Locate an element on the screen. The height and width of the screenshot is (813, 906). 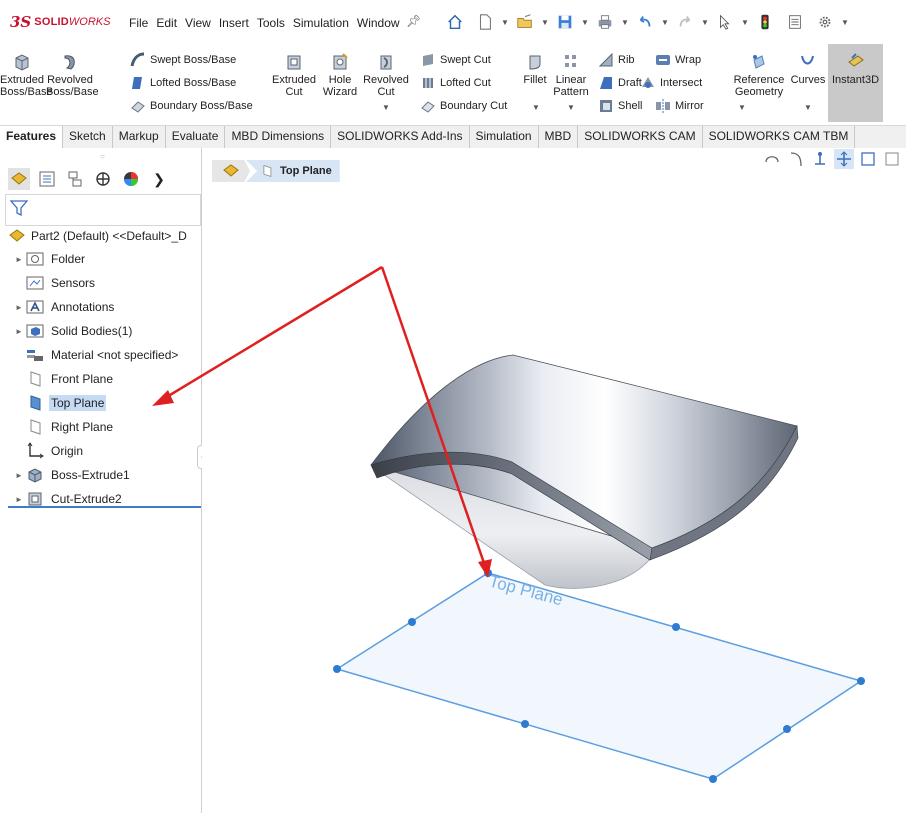
tab-mbd-dimensions: MBD Dimensions is located at coordinates (278, 137).